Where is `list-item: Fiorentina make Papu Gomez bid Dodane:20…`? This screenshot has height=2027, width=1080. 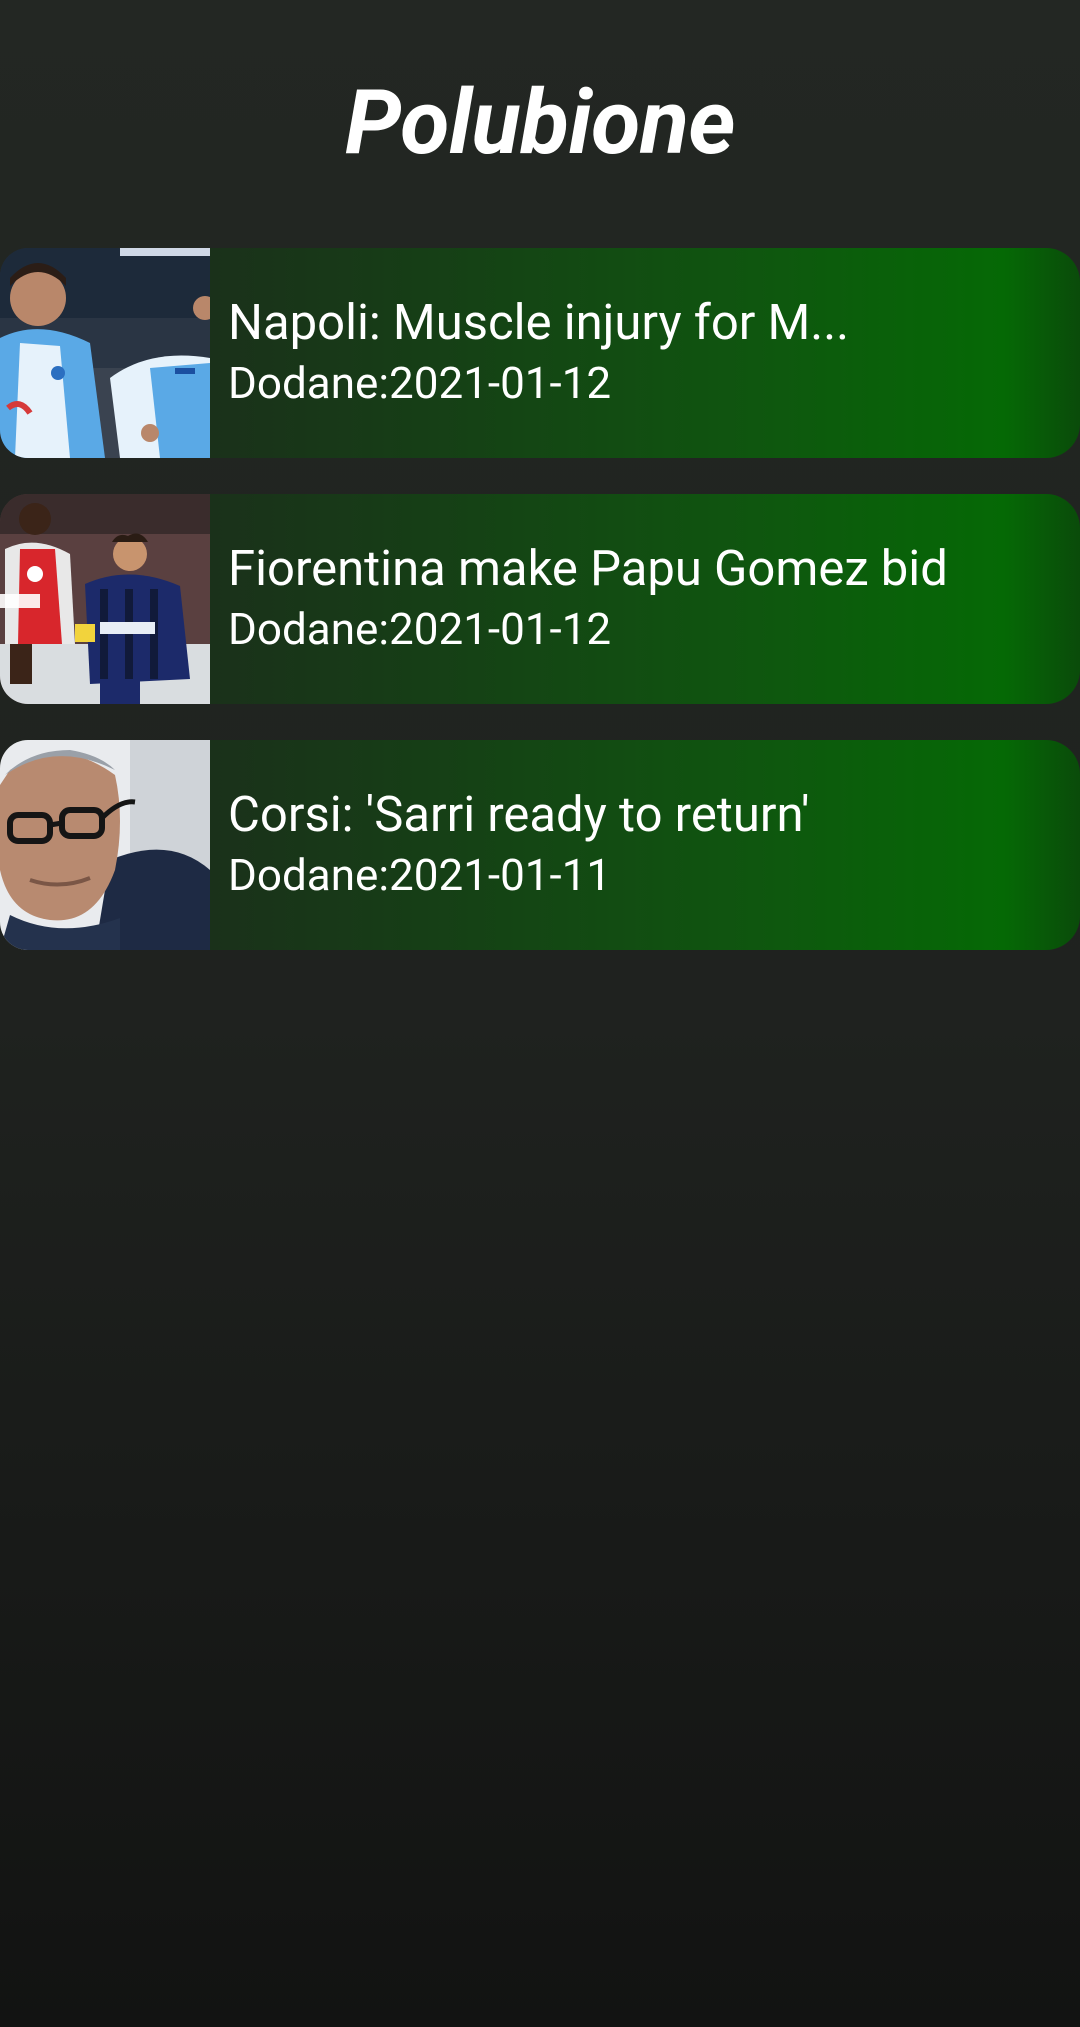 list-item: Fiorentina make Papu Gomez bid Dodane:20… is located at coordinates (540, 599).